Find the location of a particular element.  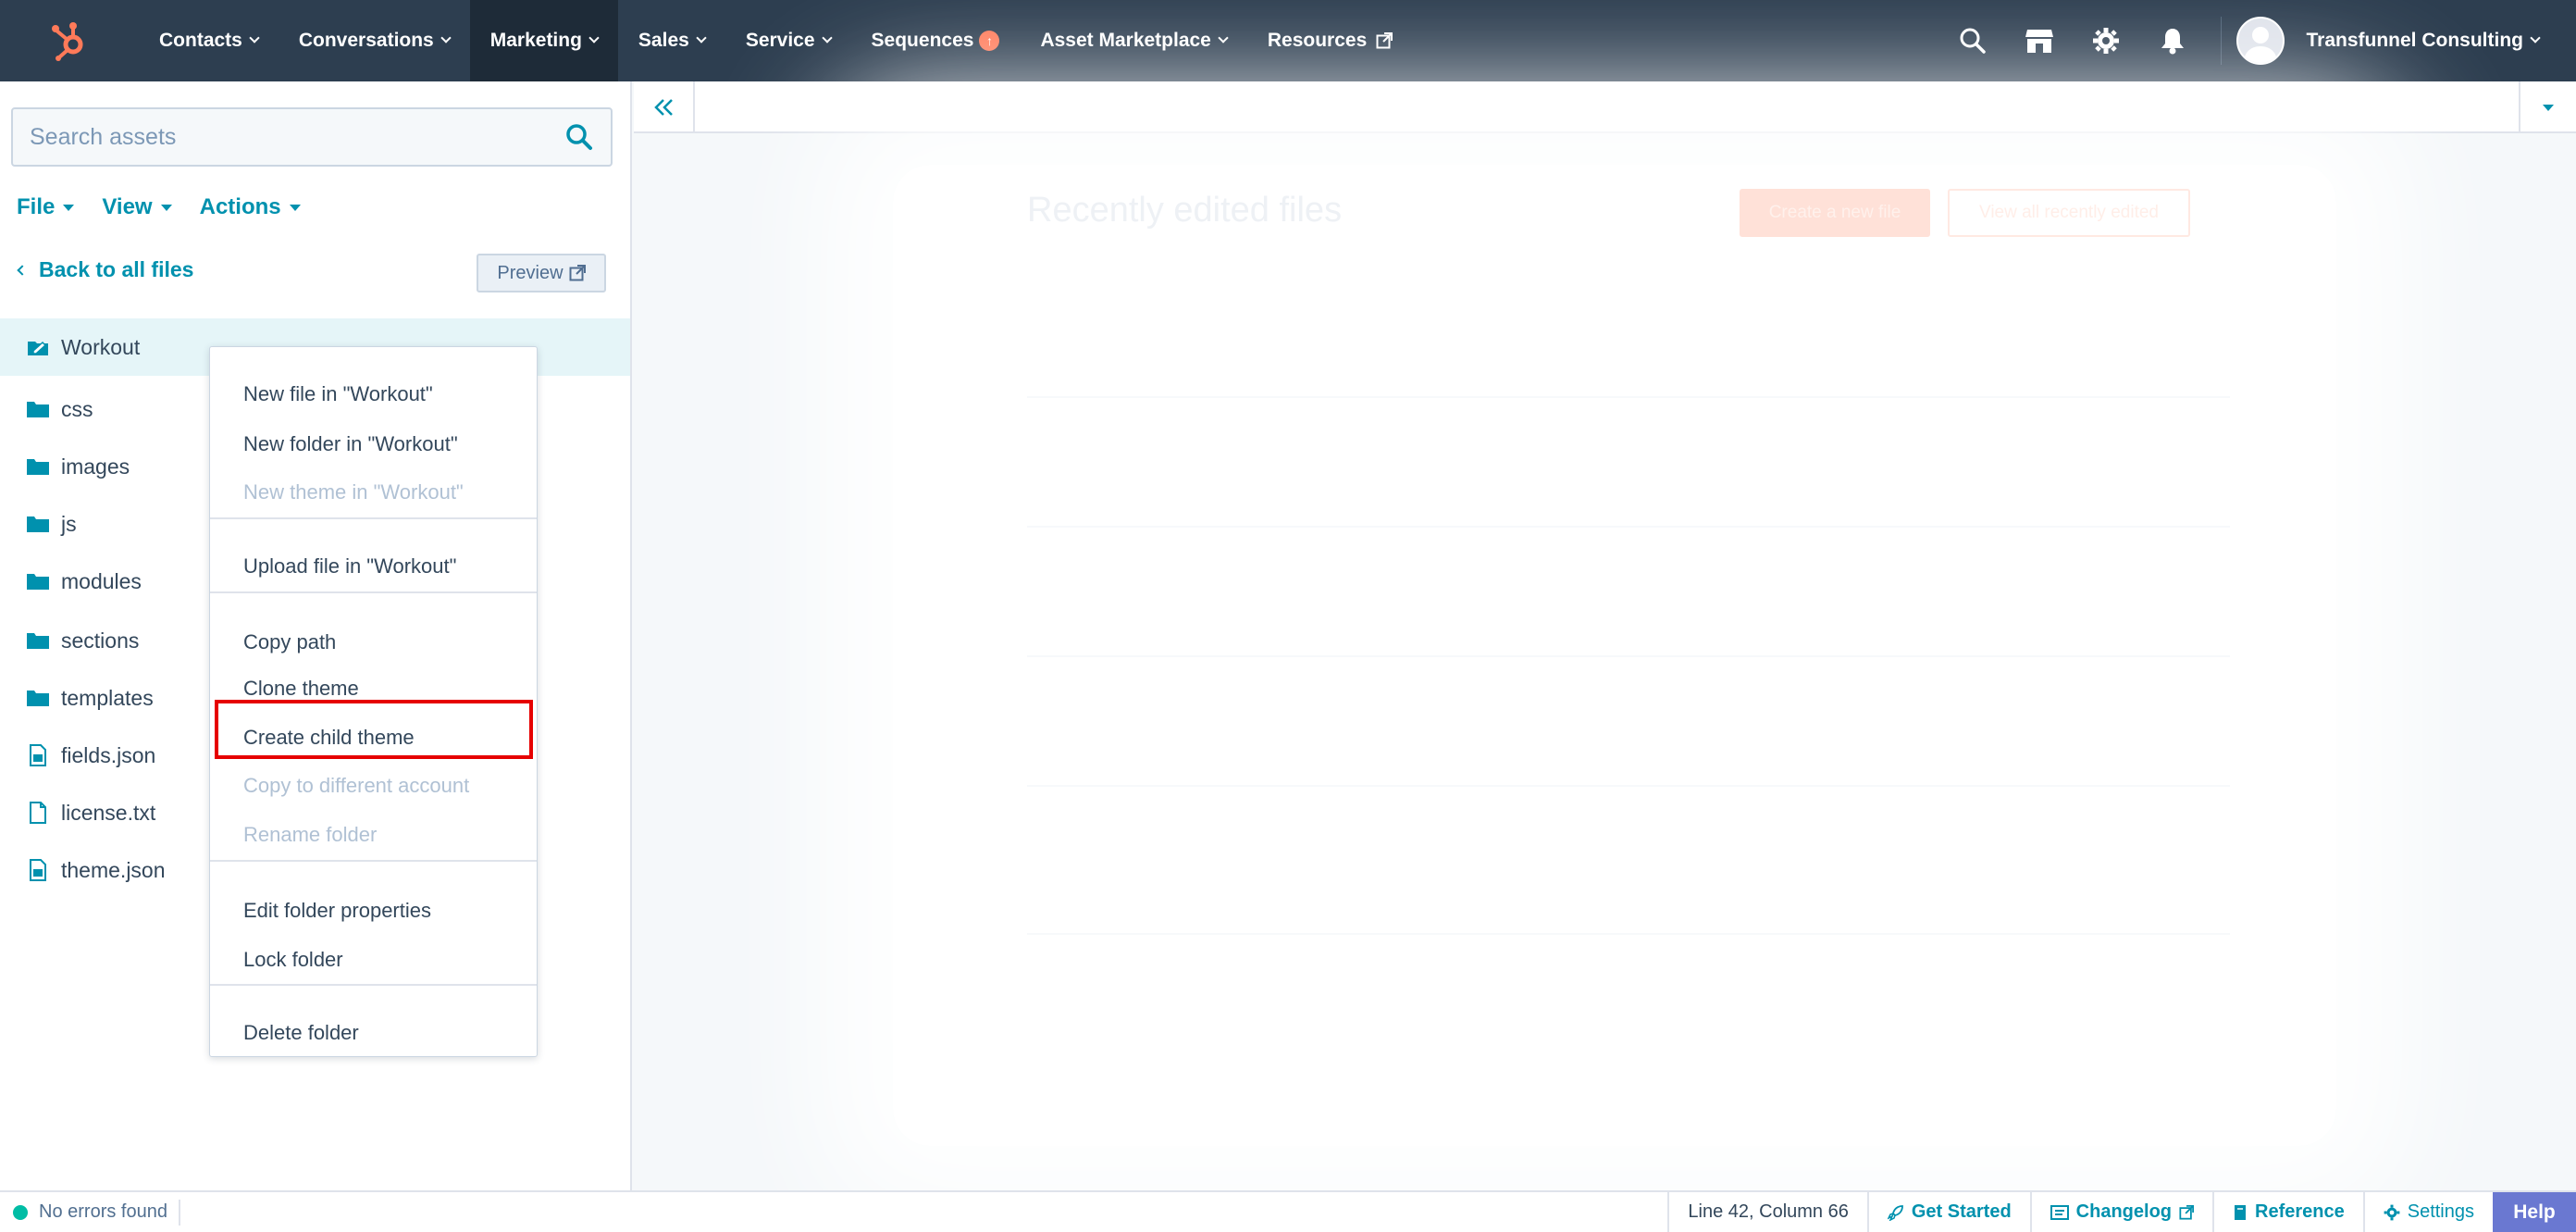

nav-item-marketing: Marketing is located at coordinates (544, 40).